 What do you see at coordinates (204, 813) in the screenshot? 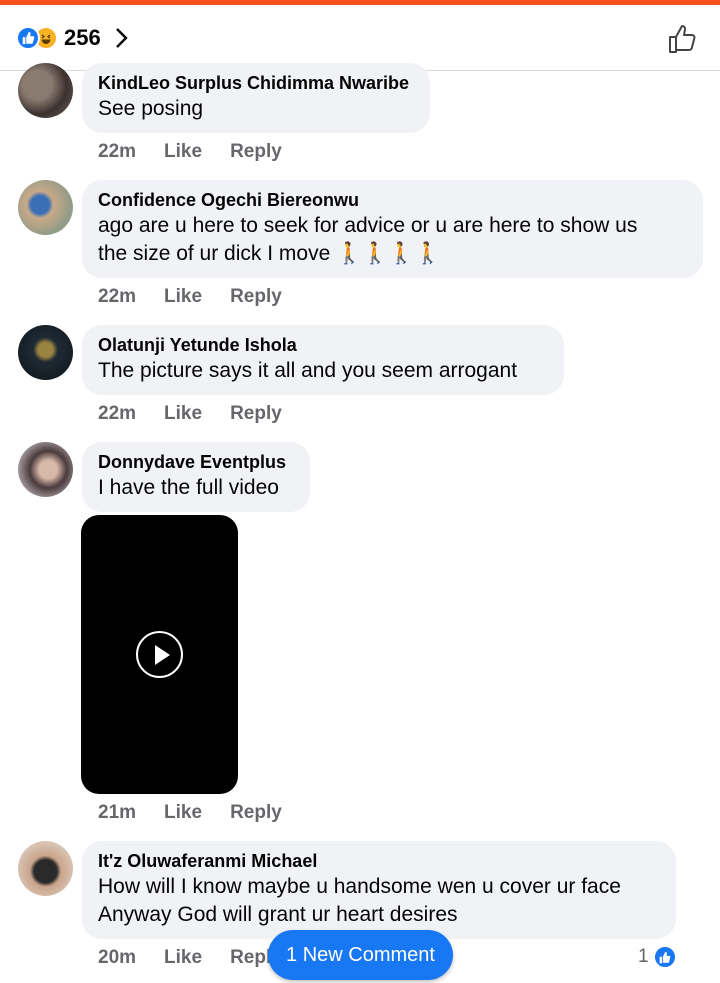
I see `comment-actions: 21m Like Reply` at bounding box center [204, 813].